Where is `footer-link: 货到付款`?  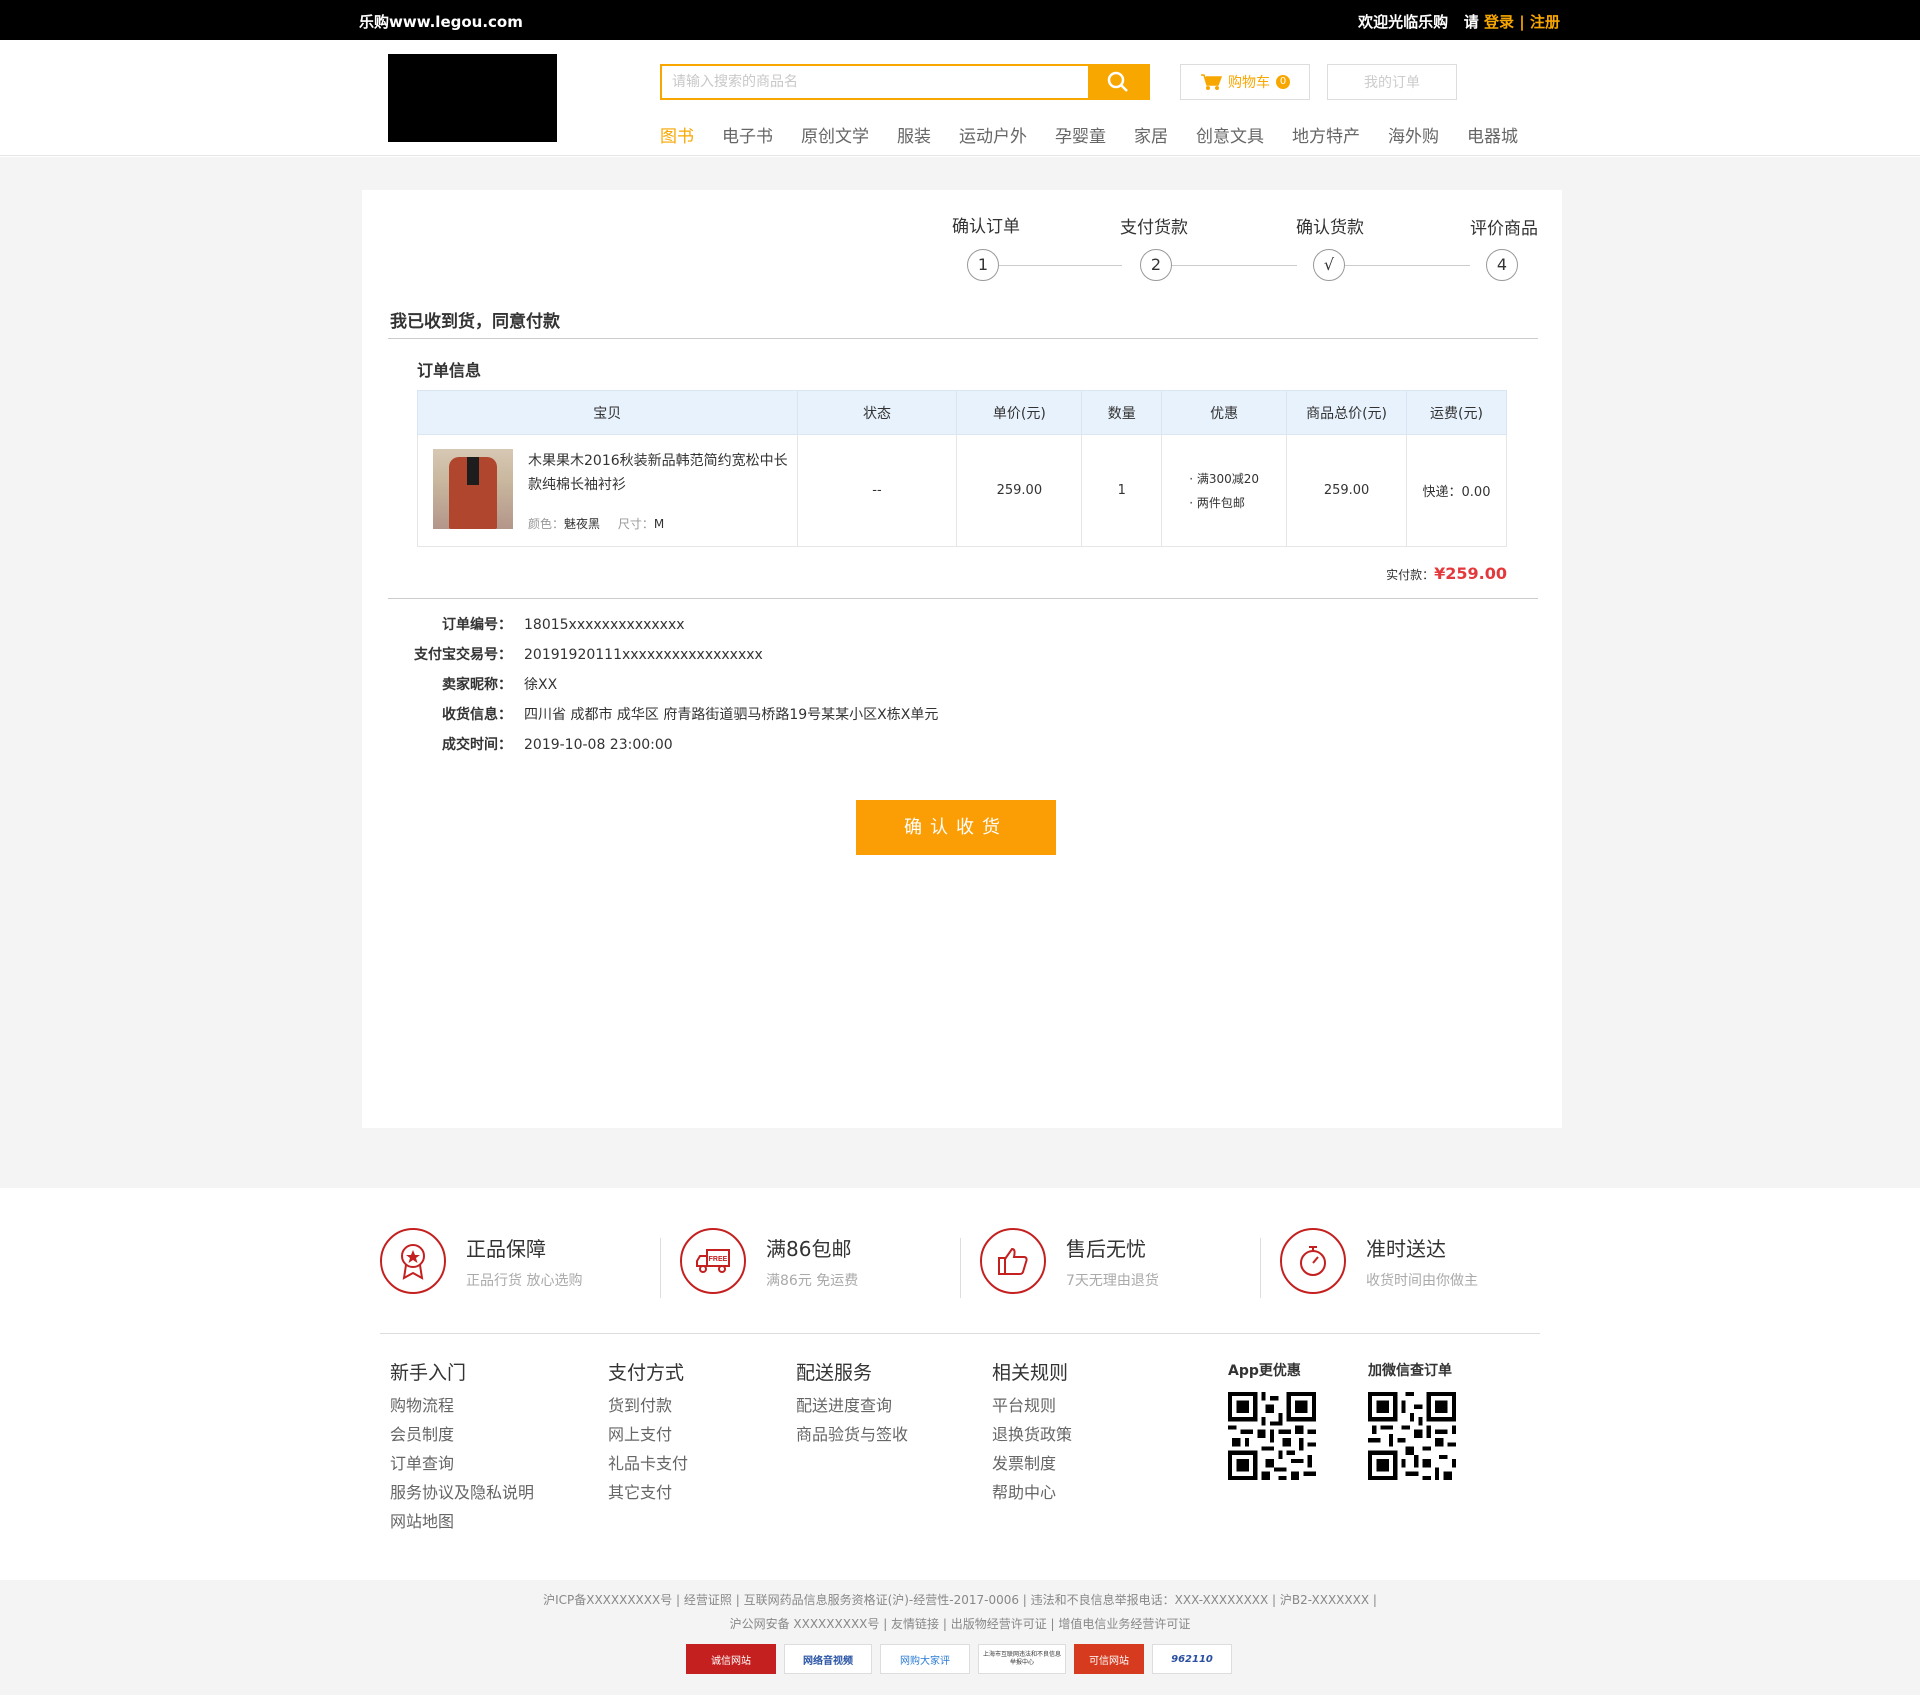 footer-link: 货到付款 is located at coordinates (648, 1405).